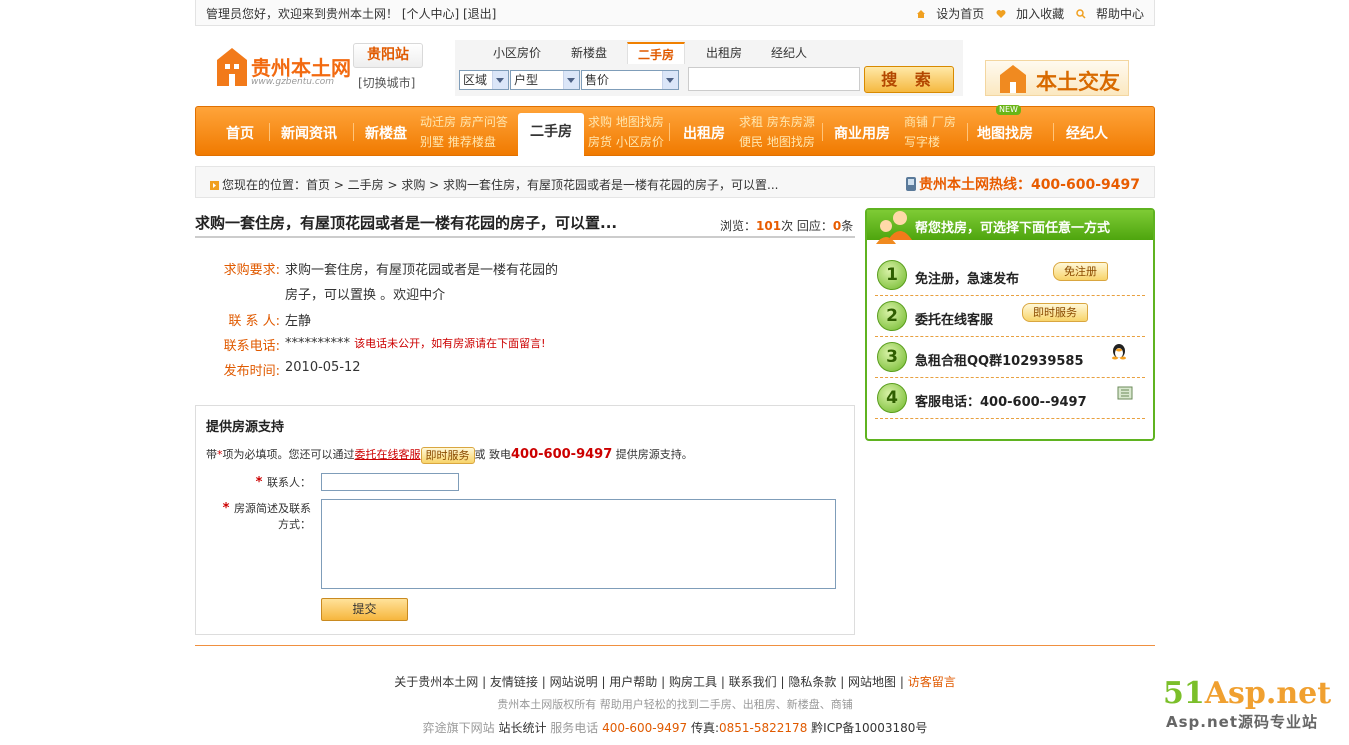  Describe the element at coordinates (892, 316) in the screenshot. I see `step-number: 2` at that location.